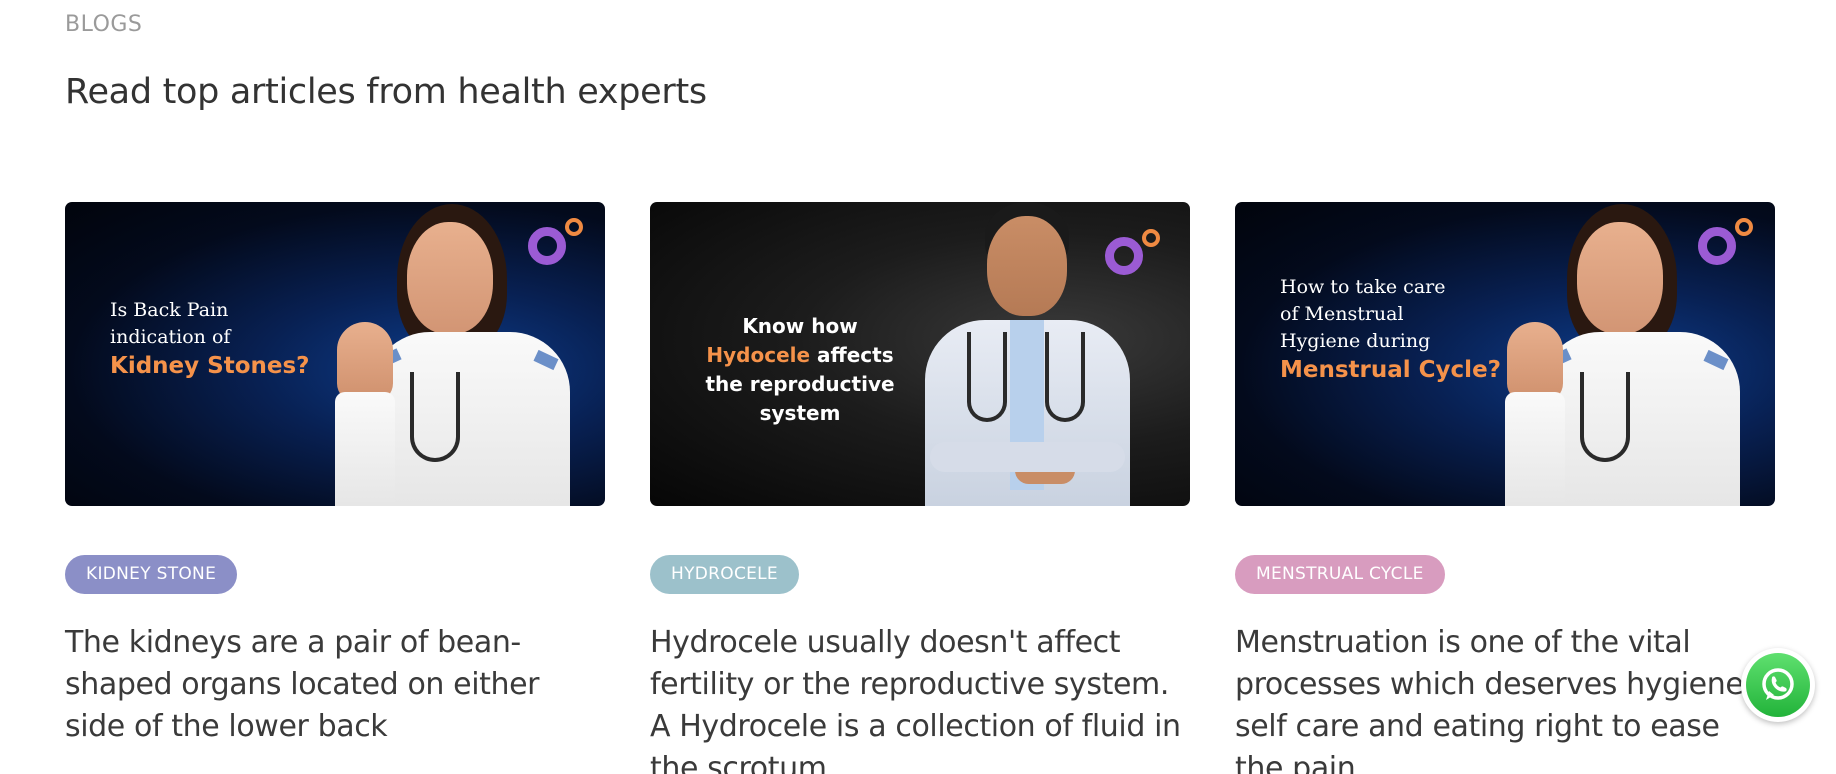 The image size is (1836, 774). Describe the element at coordinates (104, 24) in the screenshot. I see `section-eyebrow: BLOGS` at that location.